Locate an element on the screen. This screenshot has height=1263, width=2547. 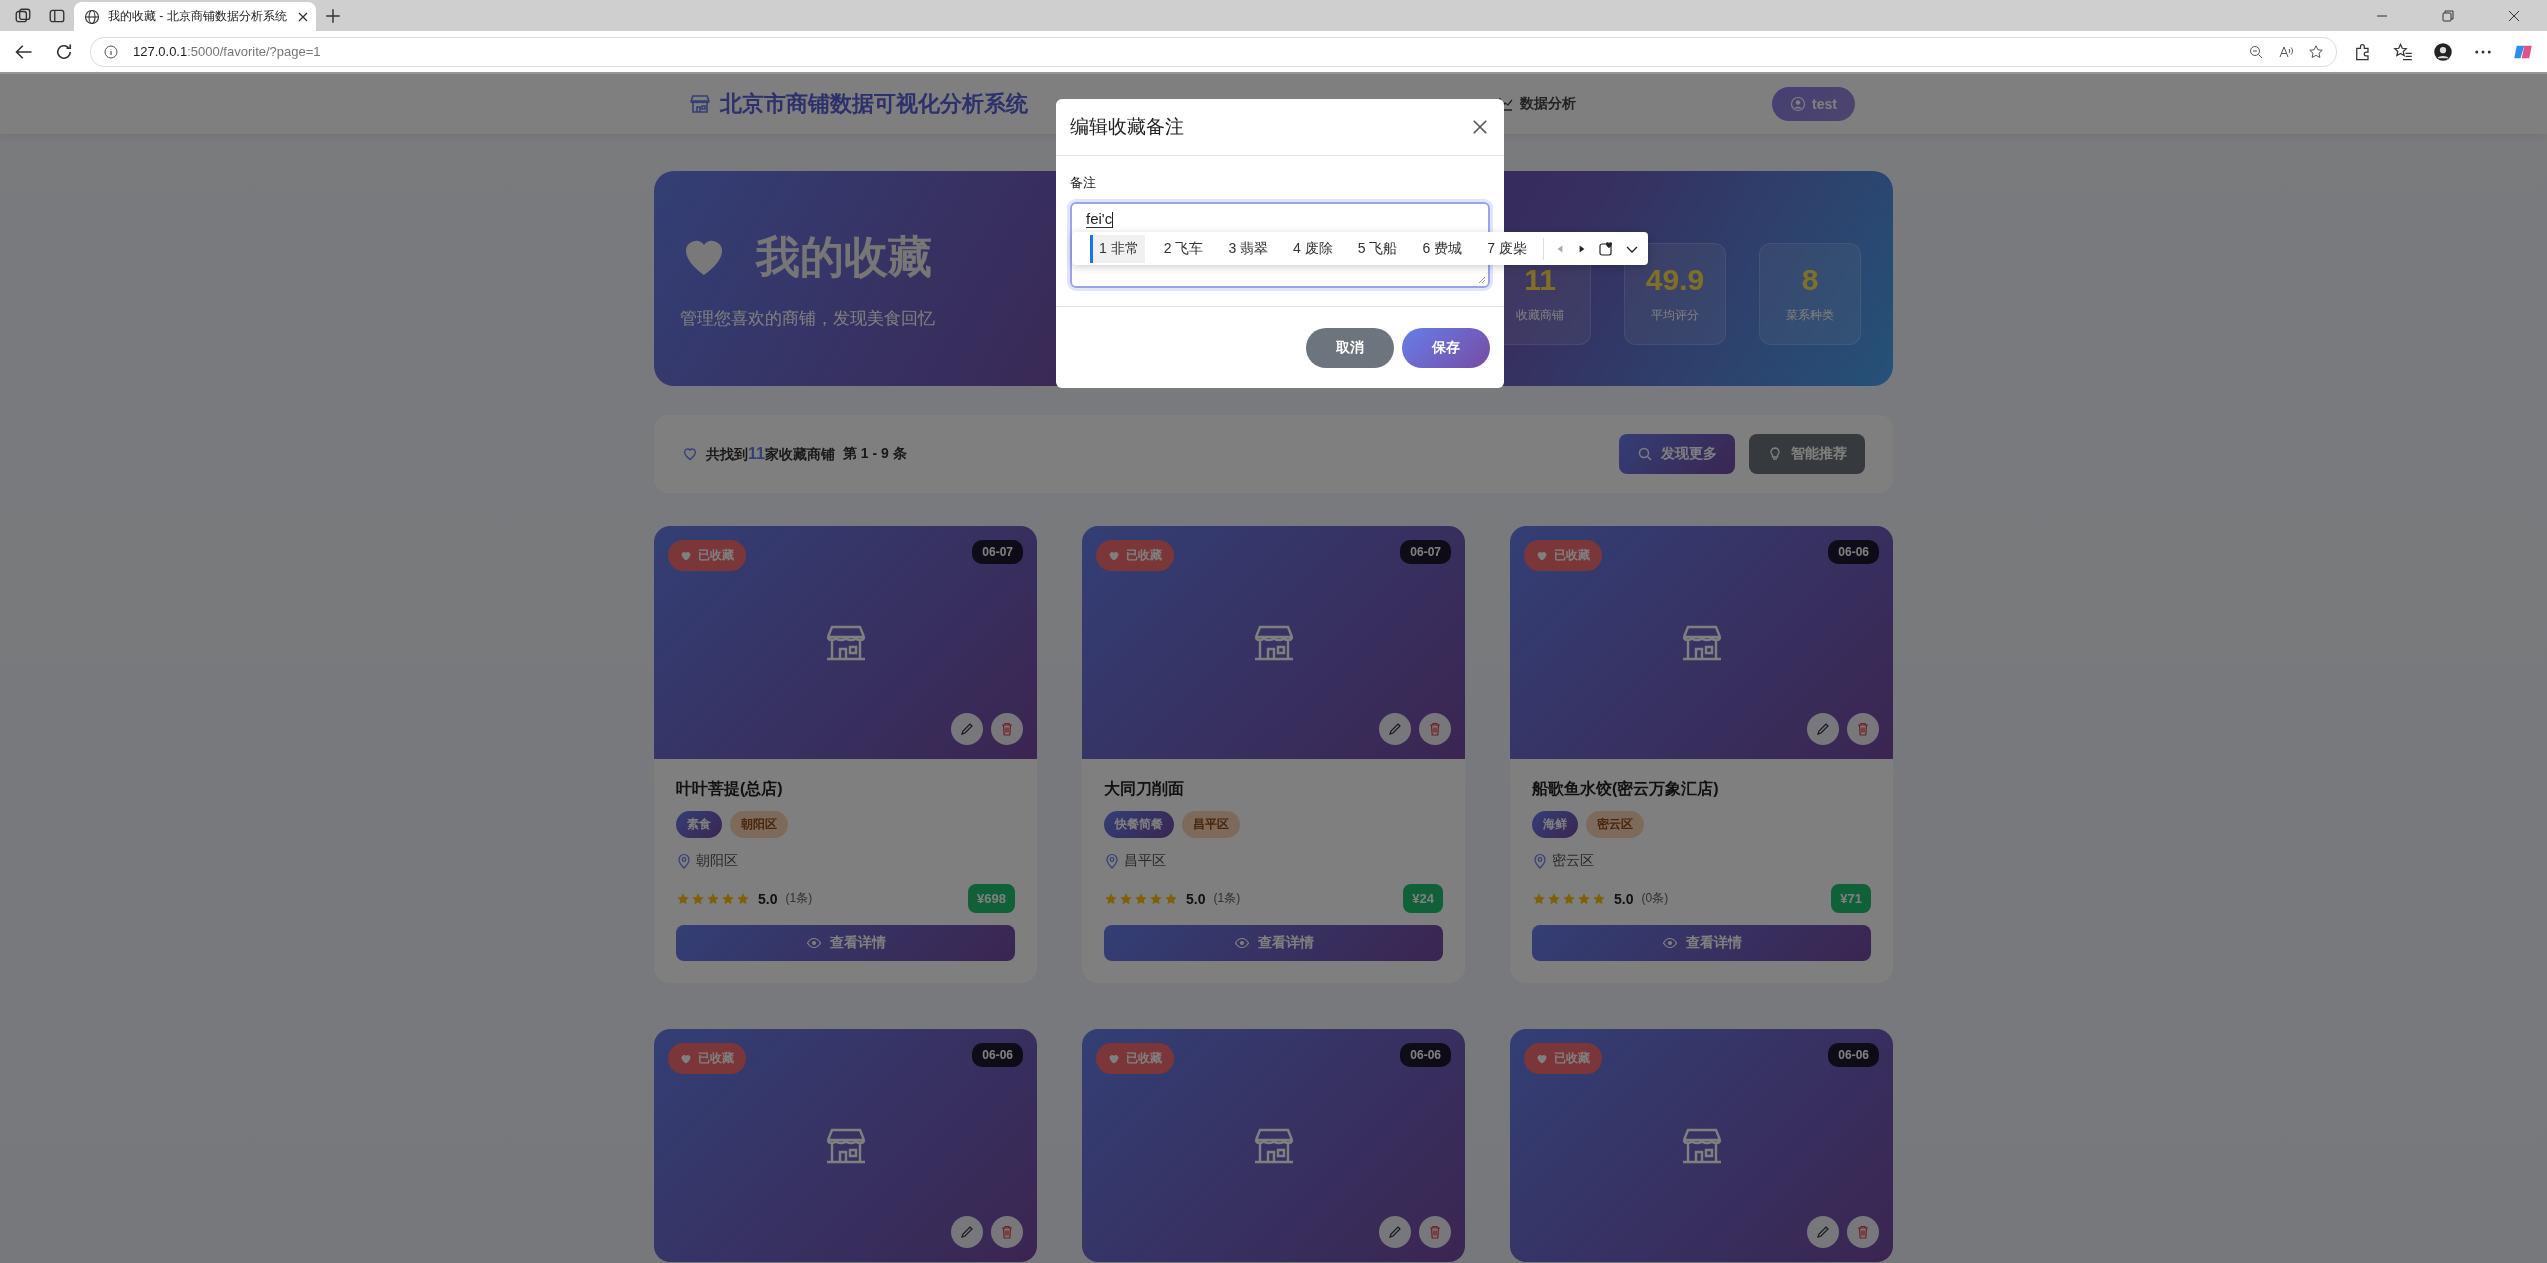
field-label: 备注 is located at coordinates (1083, 183).